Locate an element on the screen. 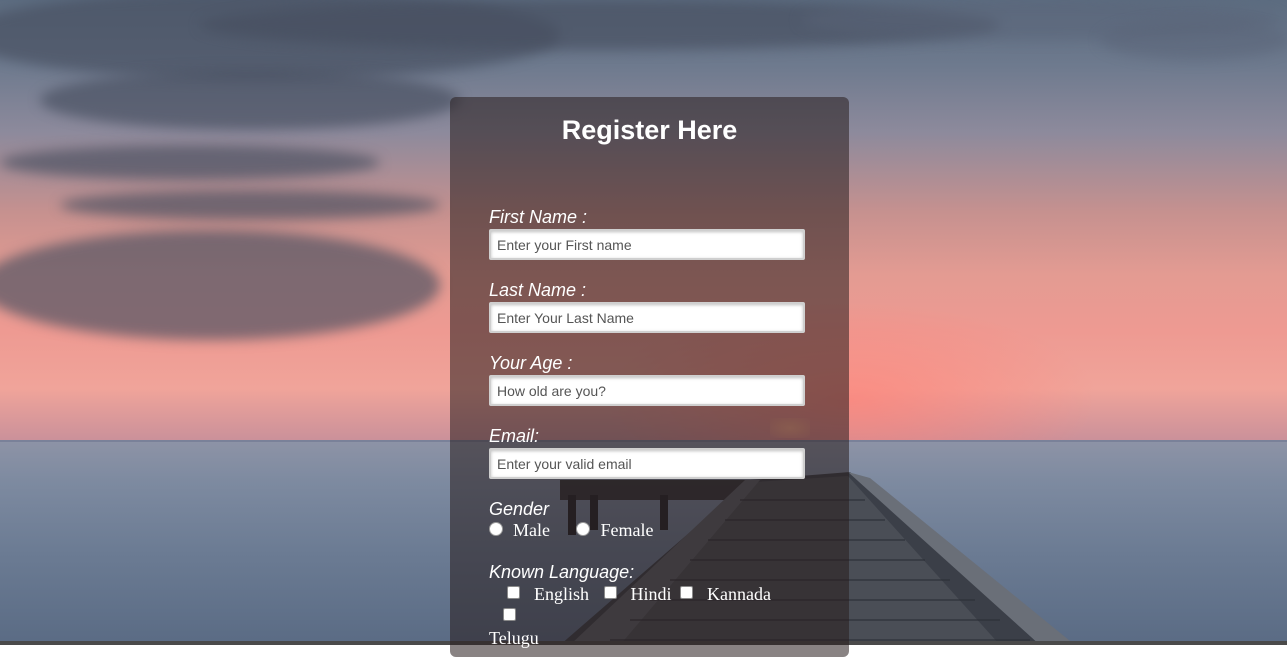 This screenshot has height=657, width=1287. hindi-label: Hindi is located at coordinates (651, 594).